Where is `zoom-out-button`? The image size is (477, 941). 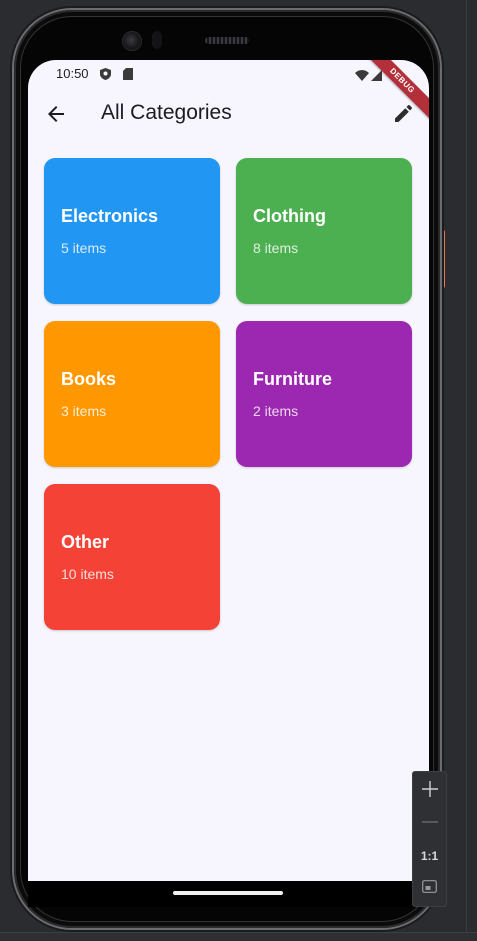
zoom-out-button is located at coordinates (429, 823).